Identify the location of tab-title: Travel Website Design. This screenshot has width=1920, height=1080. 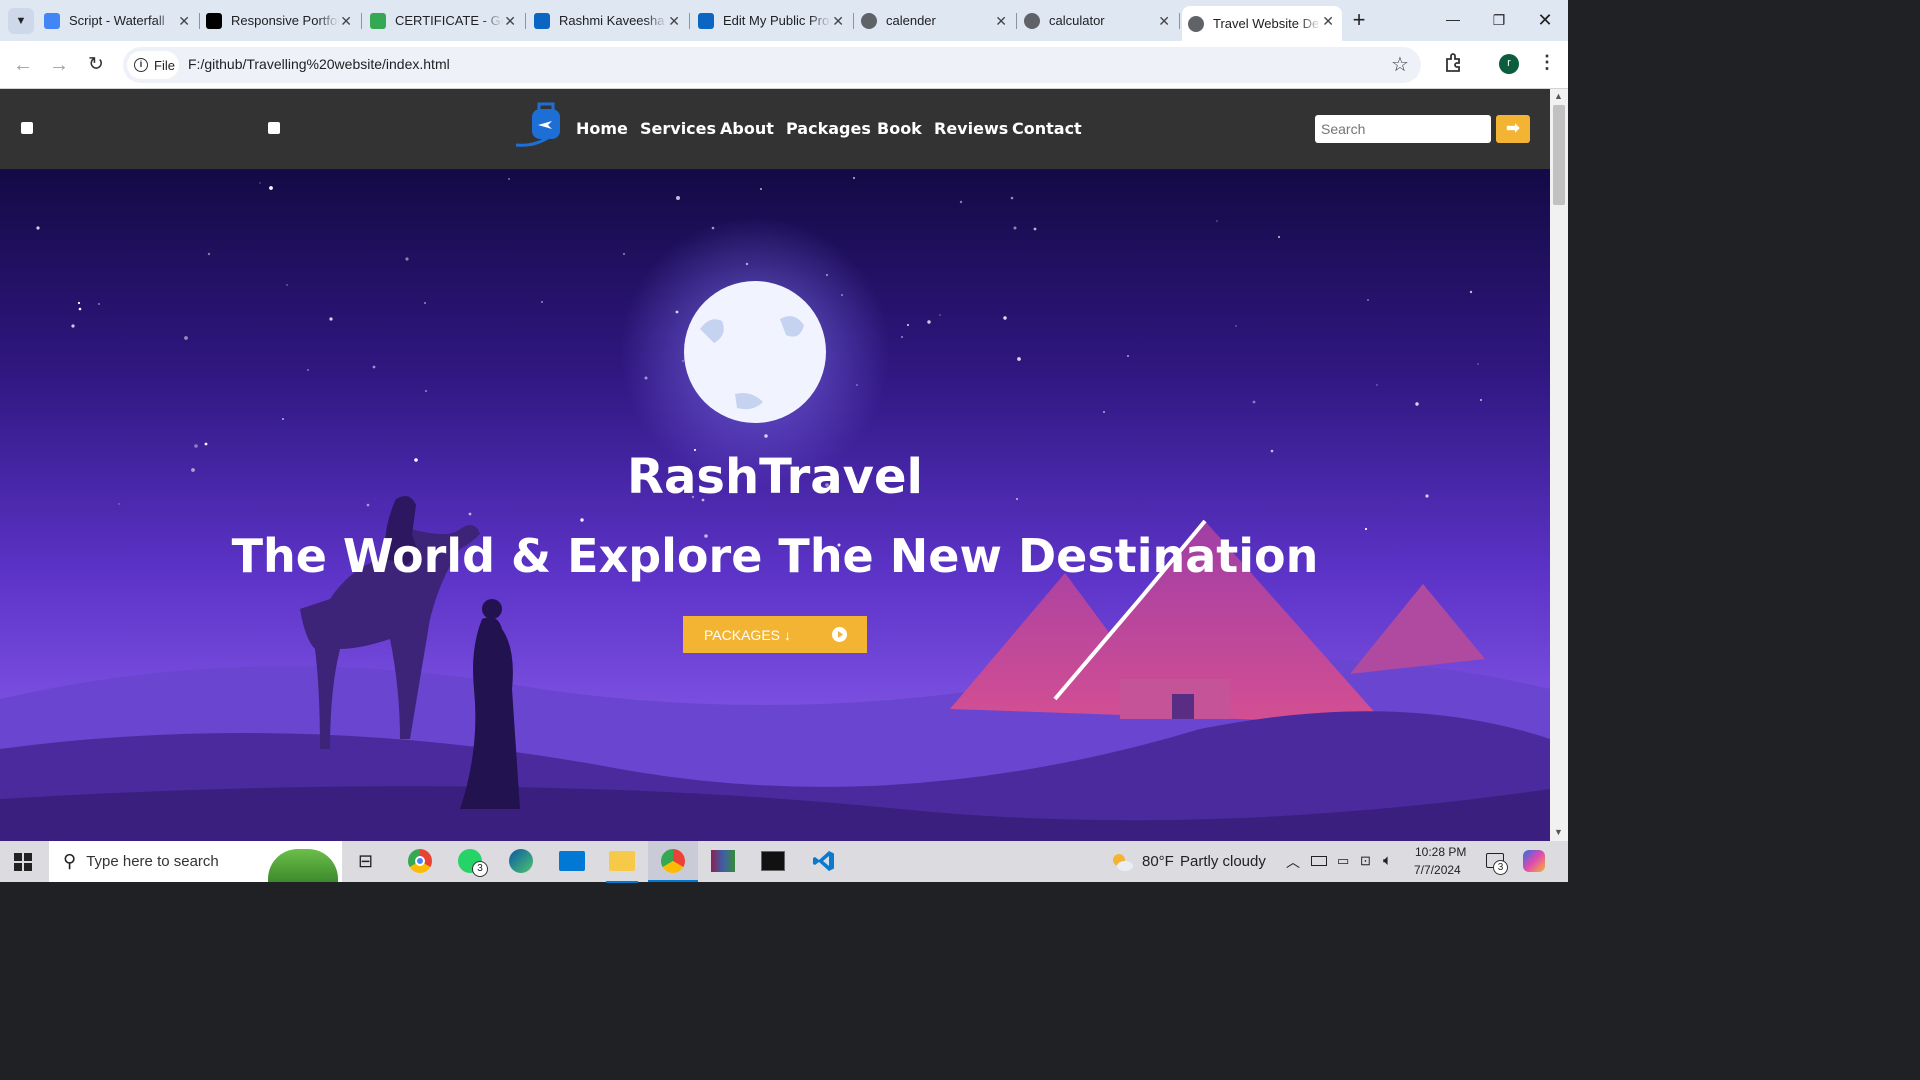
(1267, 23).